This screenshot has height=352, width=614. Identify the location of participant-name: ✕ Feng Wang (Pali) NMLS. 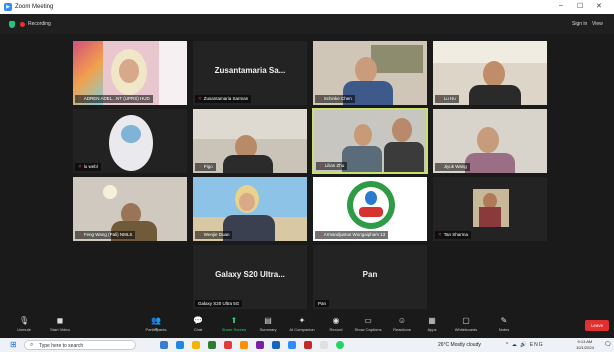
(105, 235).